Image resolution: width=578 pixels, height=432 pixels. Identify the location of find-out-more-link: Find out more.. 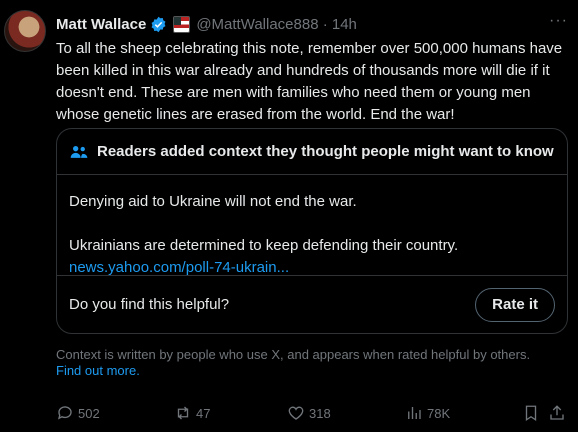
(311, 371).